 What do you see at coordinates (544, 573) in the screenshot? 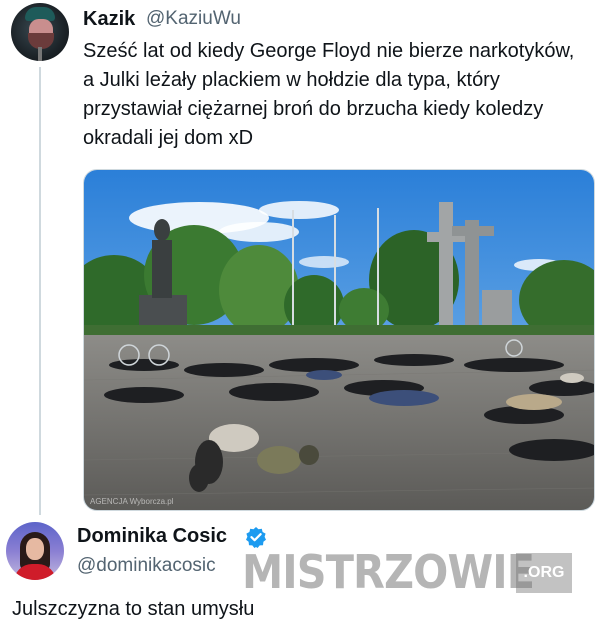
I see `watermark-domain-badge: .ORG` at bounding box center [544, 573].